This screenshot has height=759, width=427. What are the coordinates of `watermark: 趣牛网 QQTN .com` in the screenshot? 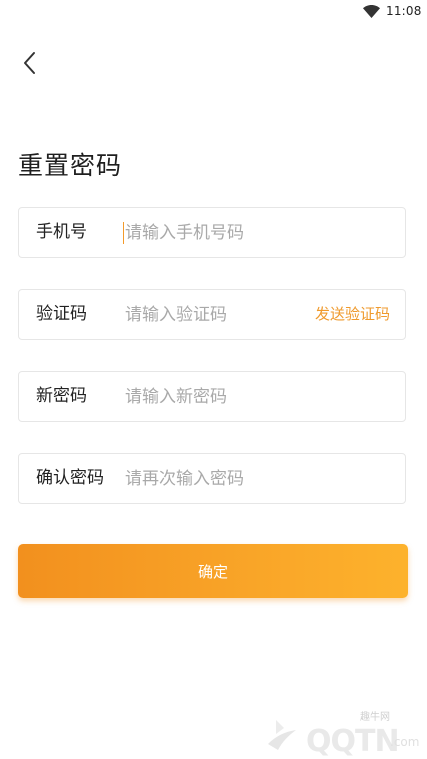 It's located at (342, 733).